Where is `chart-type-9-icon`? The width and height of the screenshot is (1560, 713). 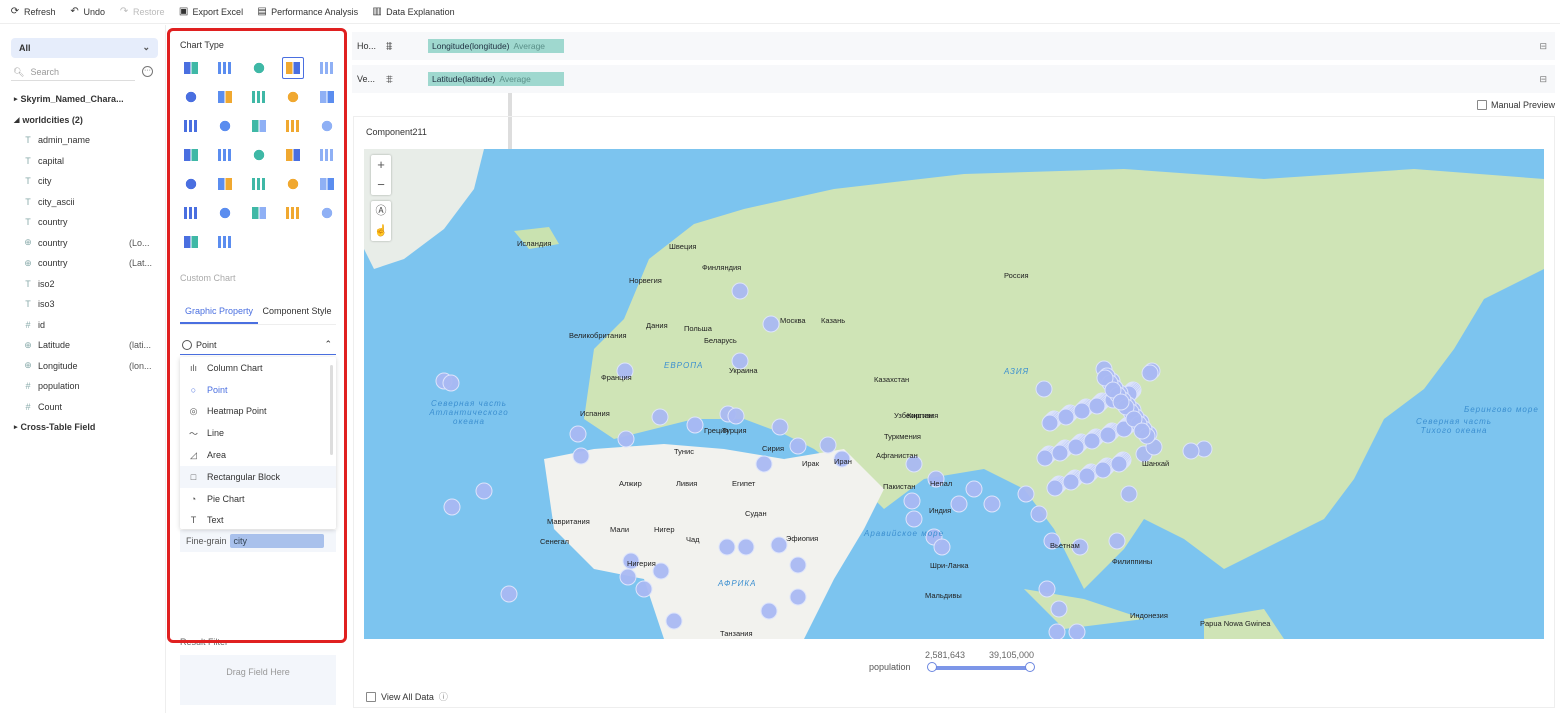
chart-type-9-icon is located at coordinates (293, 97).